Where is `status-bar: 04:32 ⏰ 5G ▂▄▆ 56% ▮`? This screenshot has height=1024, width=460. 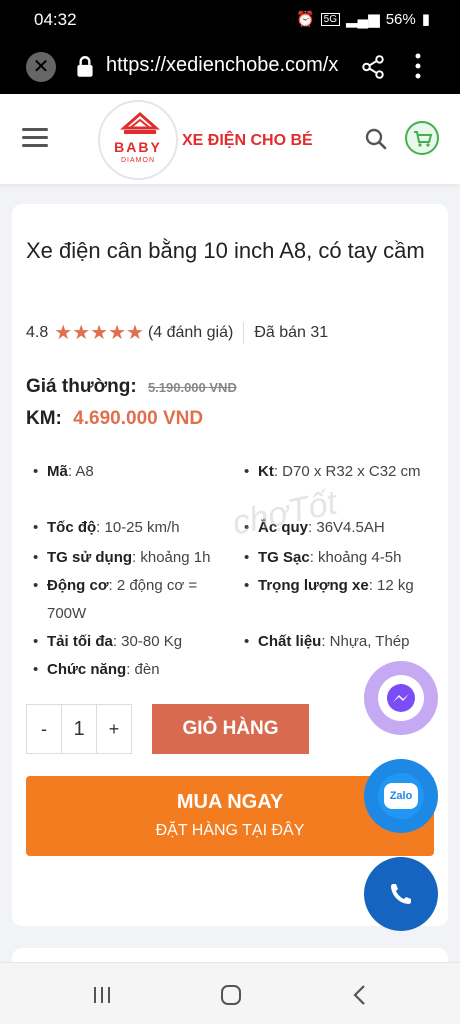 status-bar: 04:32 ⏰ 5G ▂▄▆ 56% ▮ is located at coordinates (230, 20).